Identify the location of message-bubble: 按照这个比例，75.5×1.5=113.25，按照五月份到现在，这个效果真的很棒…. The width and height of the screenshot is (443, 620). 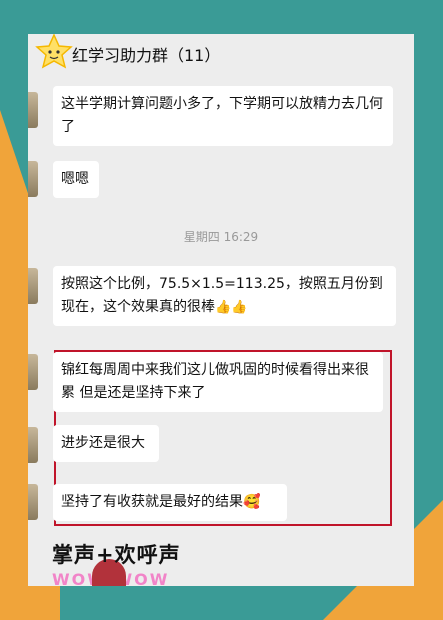
(224, 296).